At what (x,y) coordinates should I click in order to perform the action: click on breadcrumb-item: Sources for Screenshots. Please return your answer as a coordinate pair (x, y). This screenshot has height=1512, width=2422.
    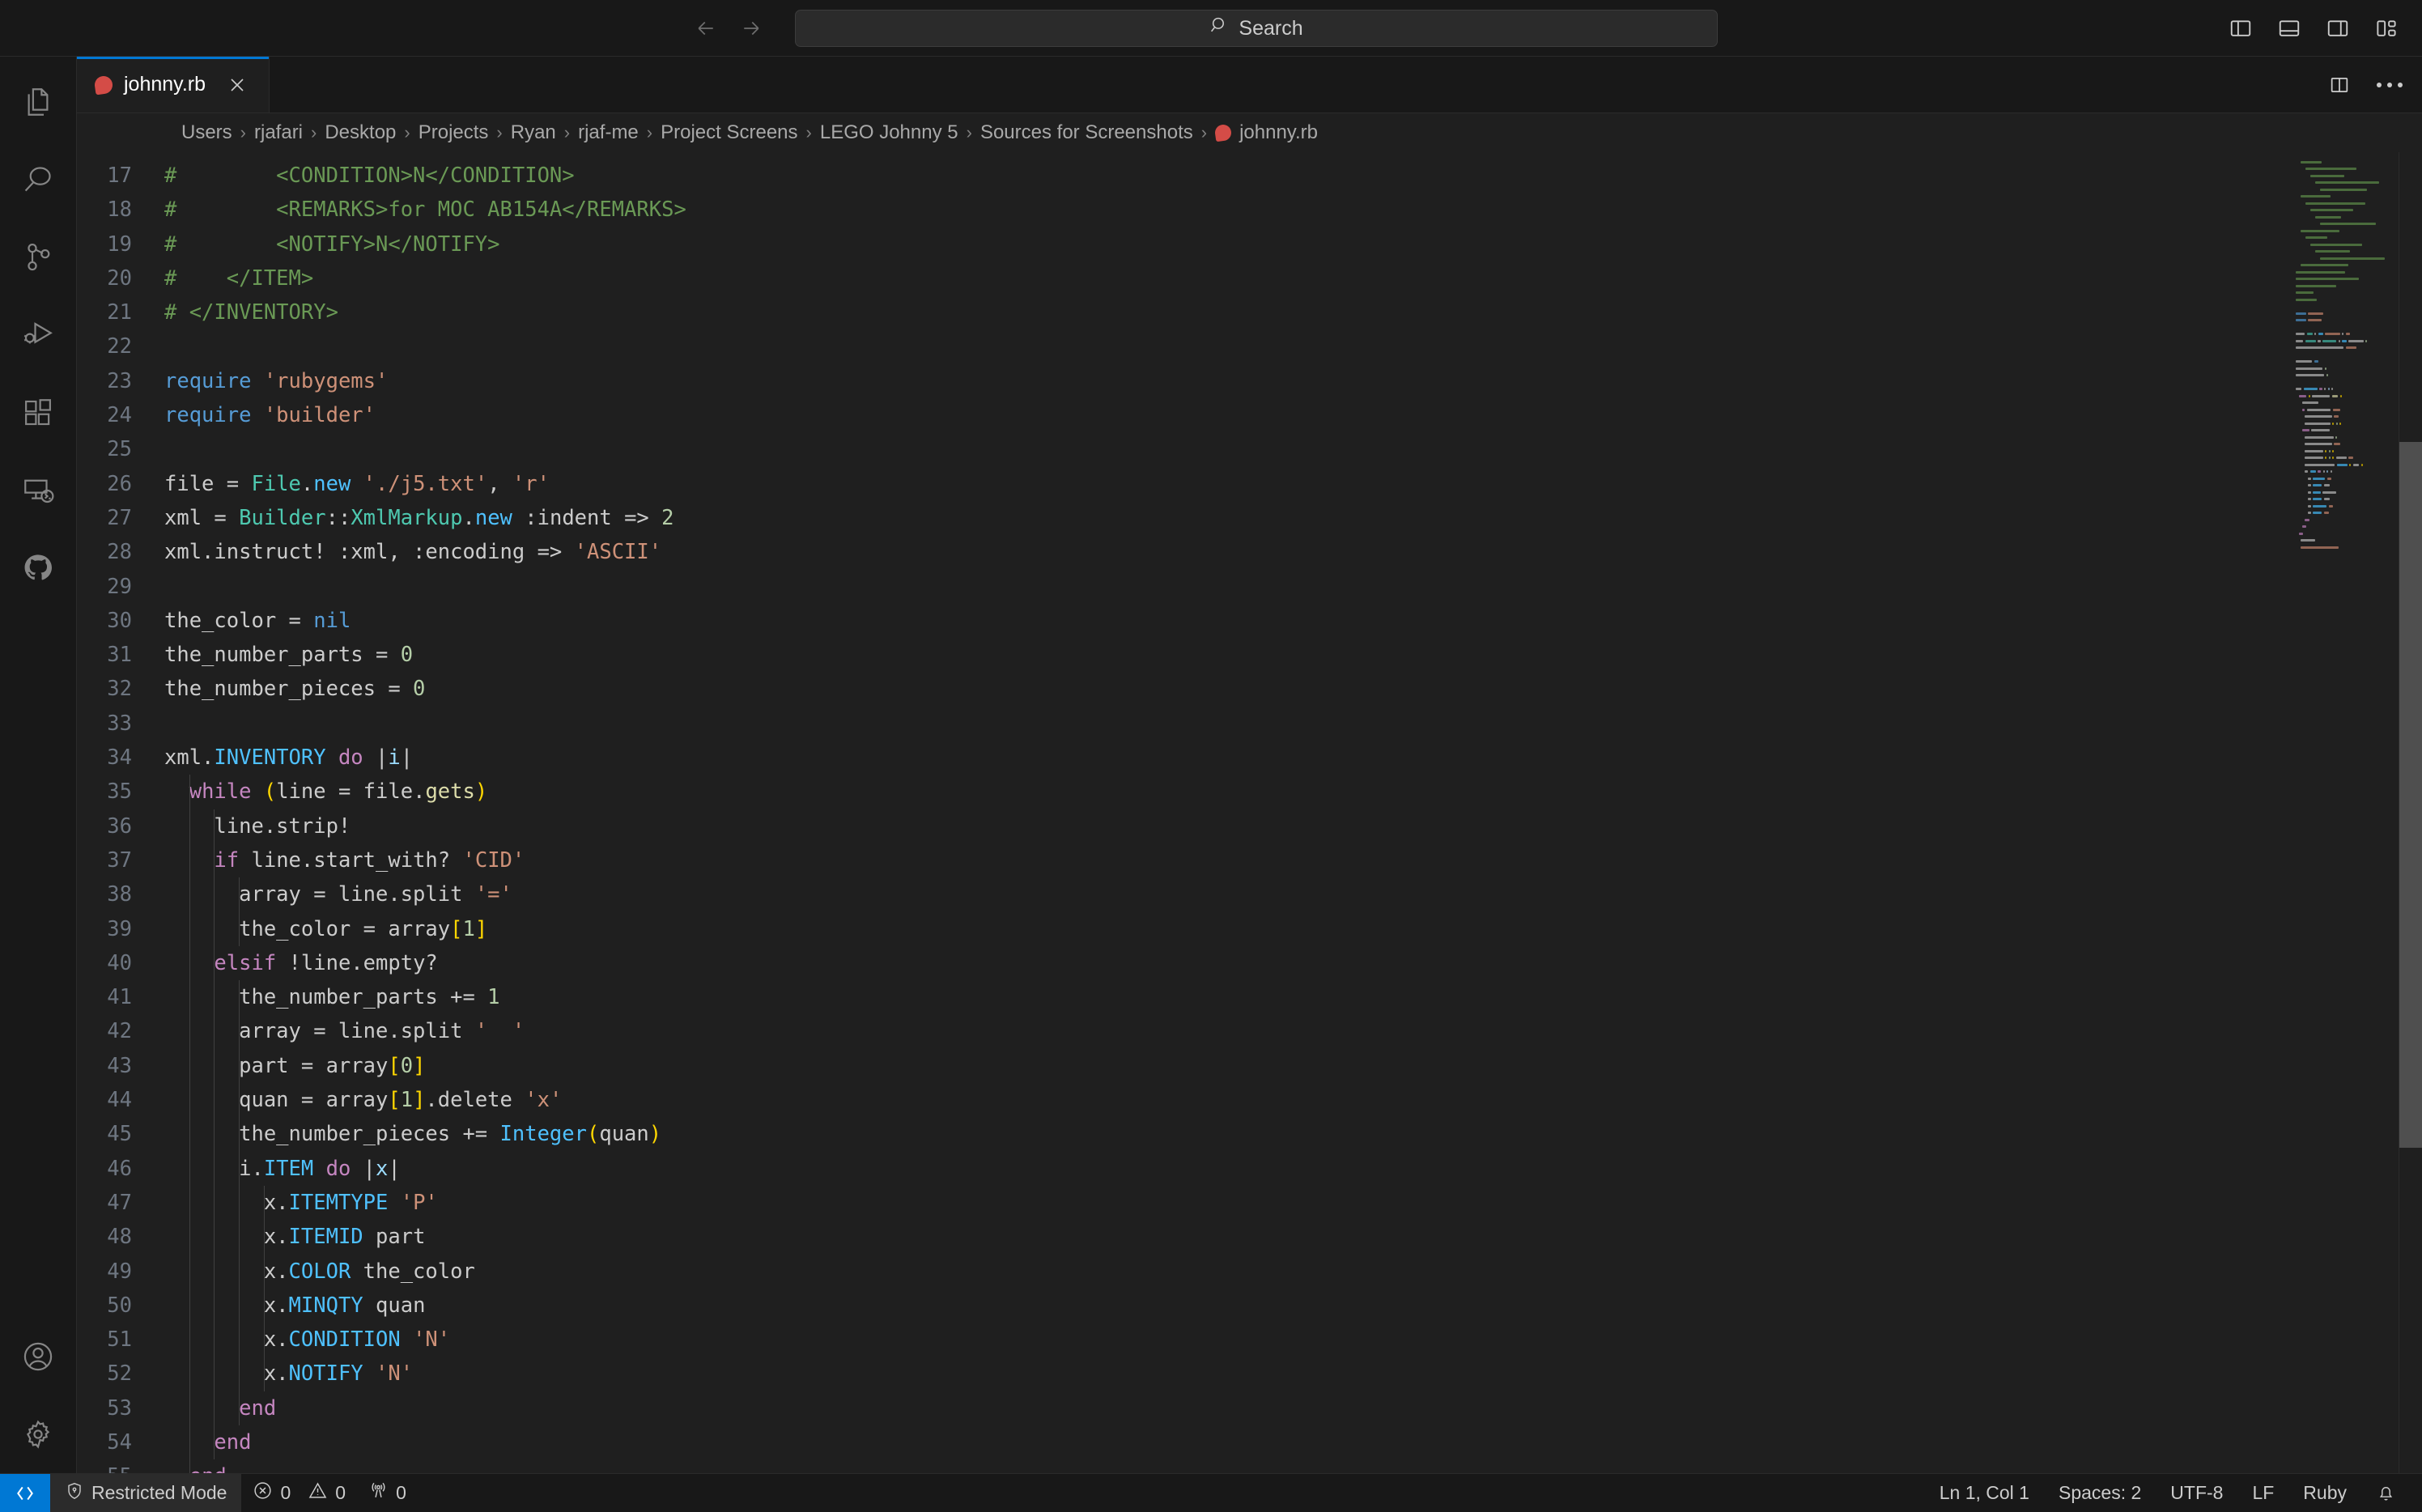
    Looking at the image, I should click on (1086, 132).